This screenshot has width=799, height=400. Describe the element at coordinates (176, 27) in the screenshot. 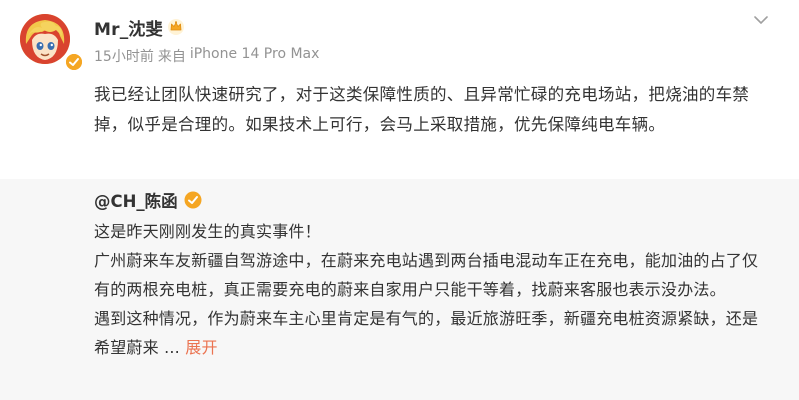

I see `crown-icon` at that location.